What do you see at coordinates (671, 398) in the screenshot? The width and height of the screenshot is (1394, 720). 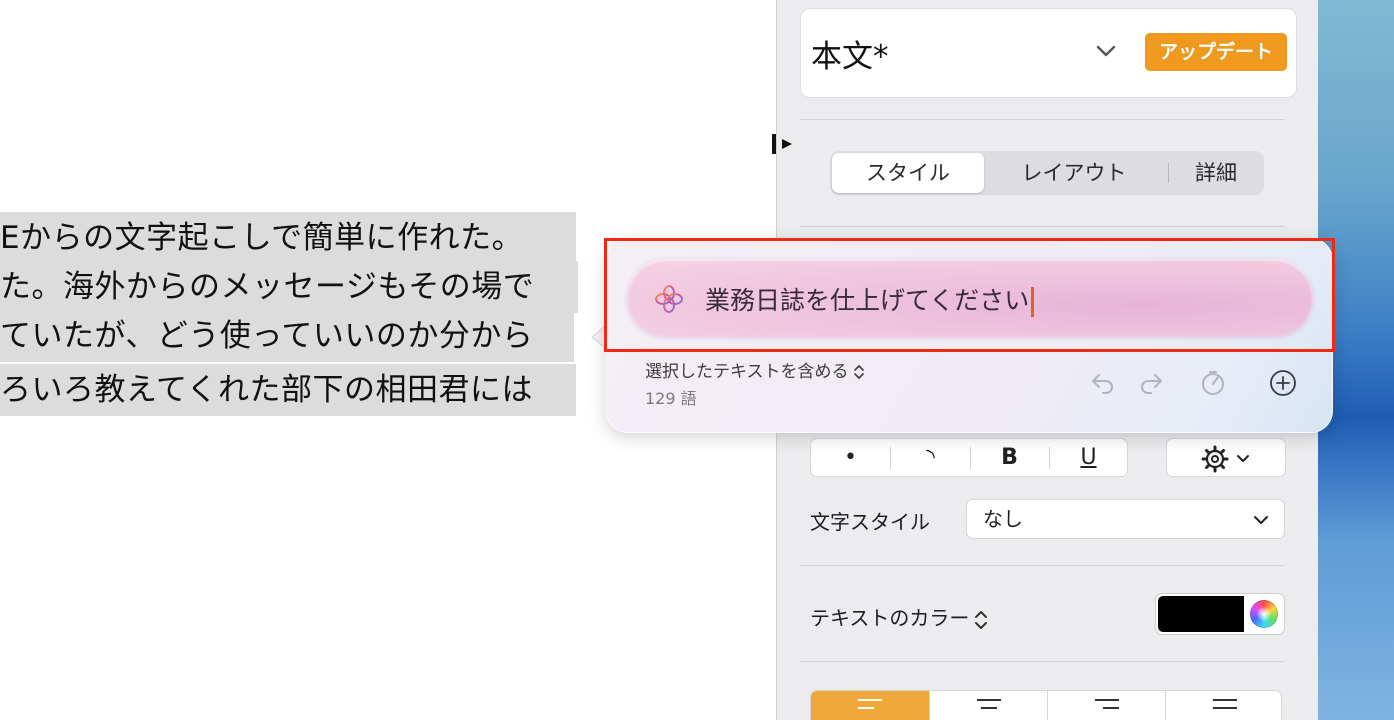 I see `word-count: 129 語` at bounding box center [671, 398].